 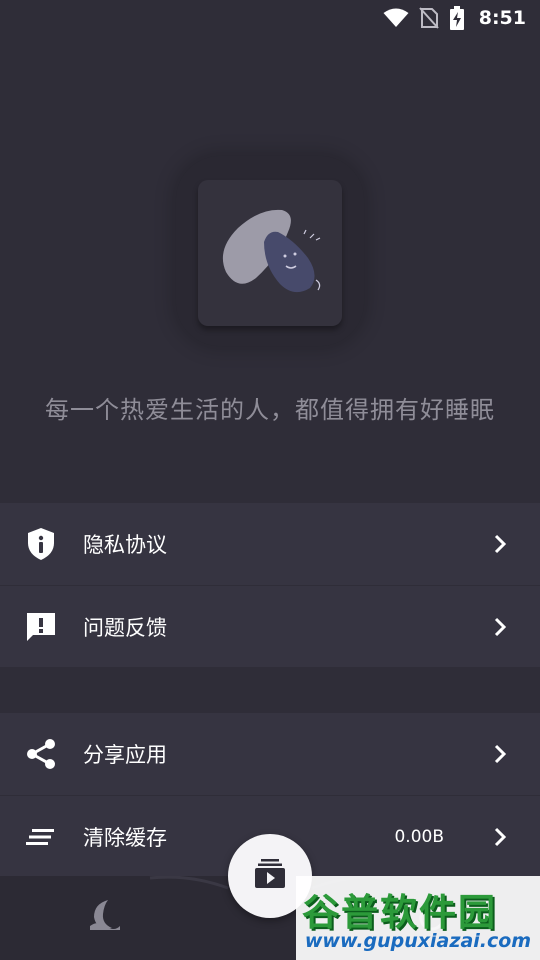 What do you see at coordinates (270, 253) in the screenshot?
I see `app-logo` at bounding box center [270, 253].